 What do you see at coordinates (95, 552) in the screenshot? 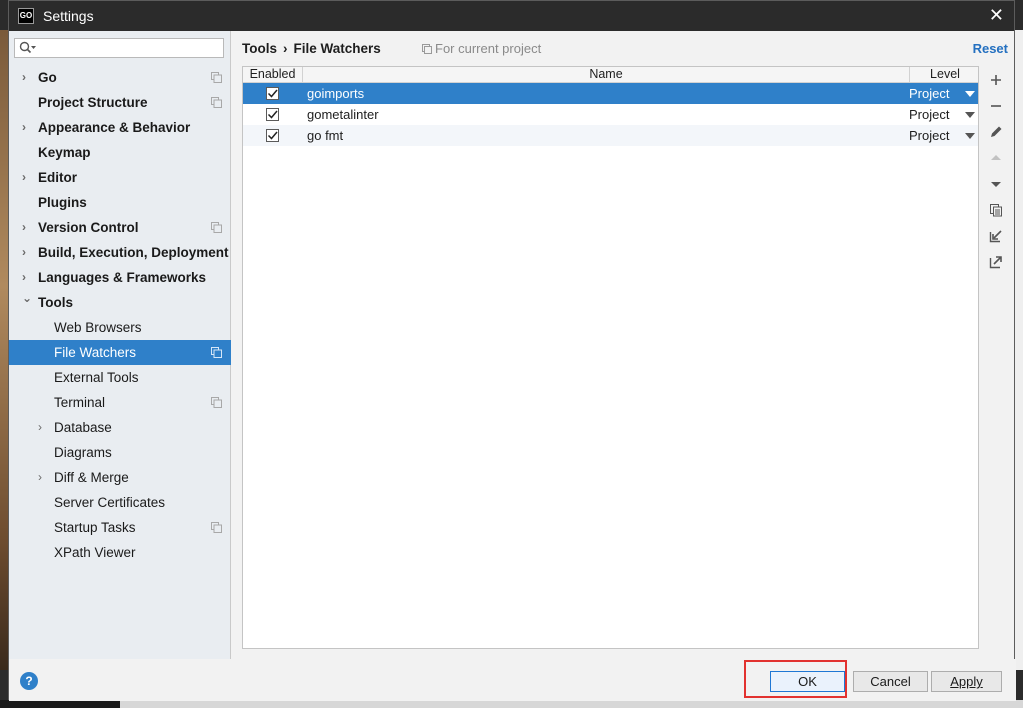
I see `sidebar-item-label: XPath Viewer` at bounding box center [95, 552].